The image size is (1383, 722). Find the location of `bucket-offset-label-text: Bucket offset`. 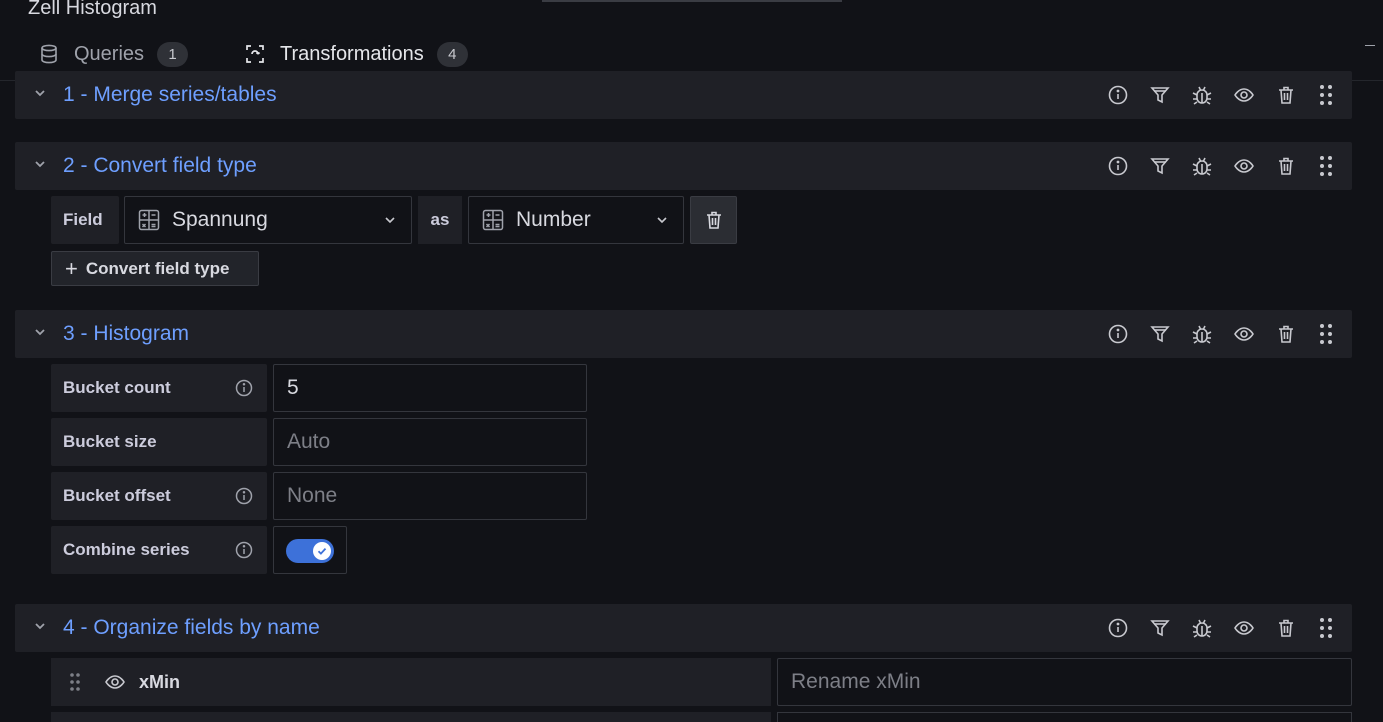

bucket-offset-label-text: Bucket offset is located at coordinates (117, 495).